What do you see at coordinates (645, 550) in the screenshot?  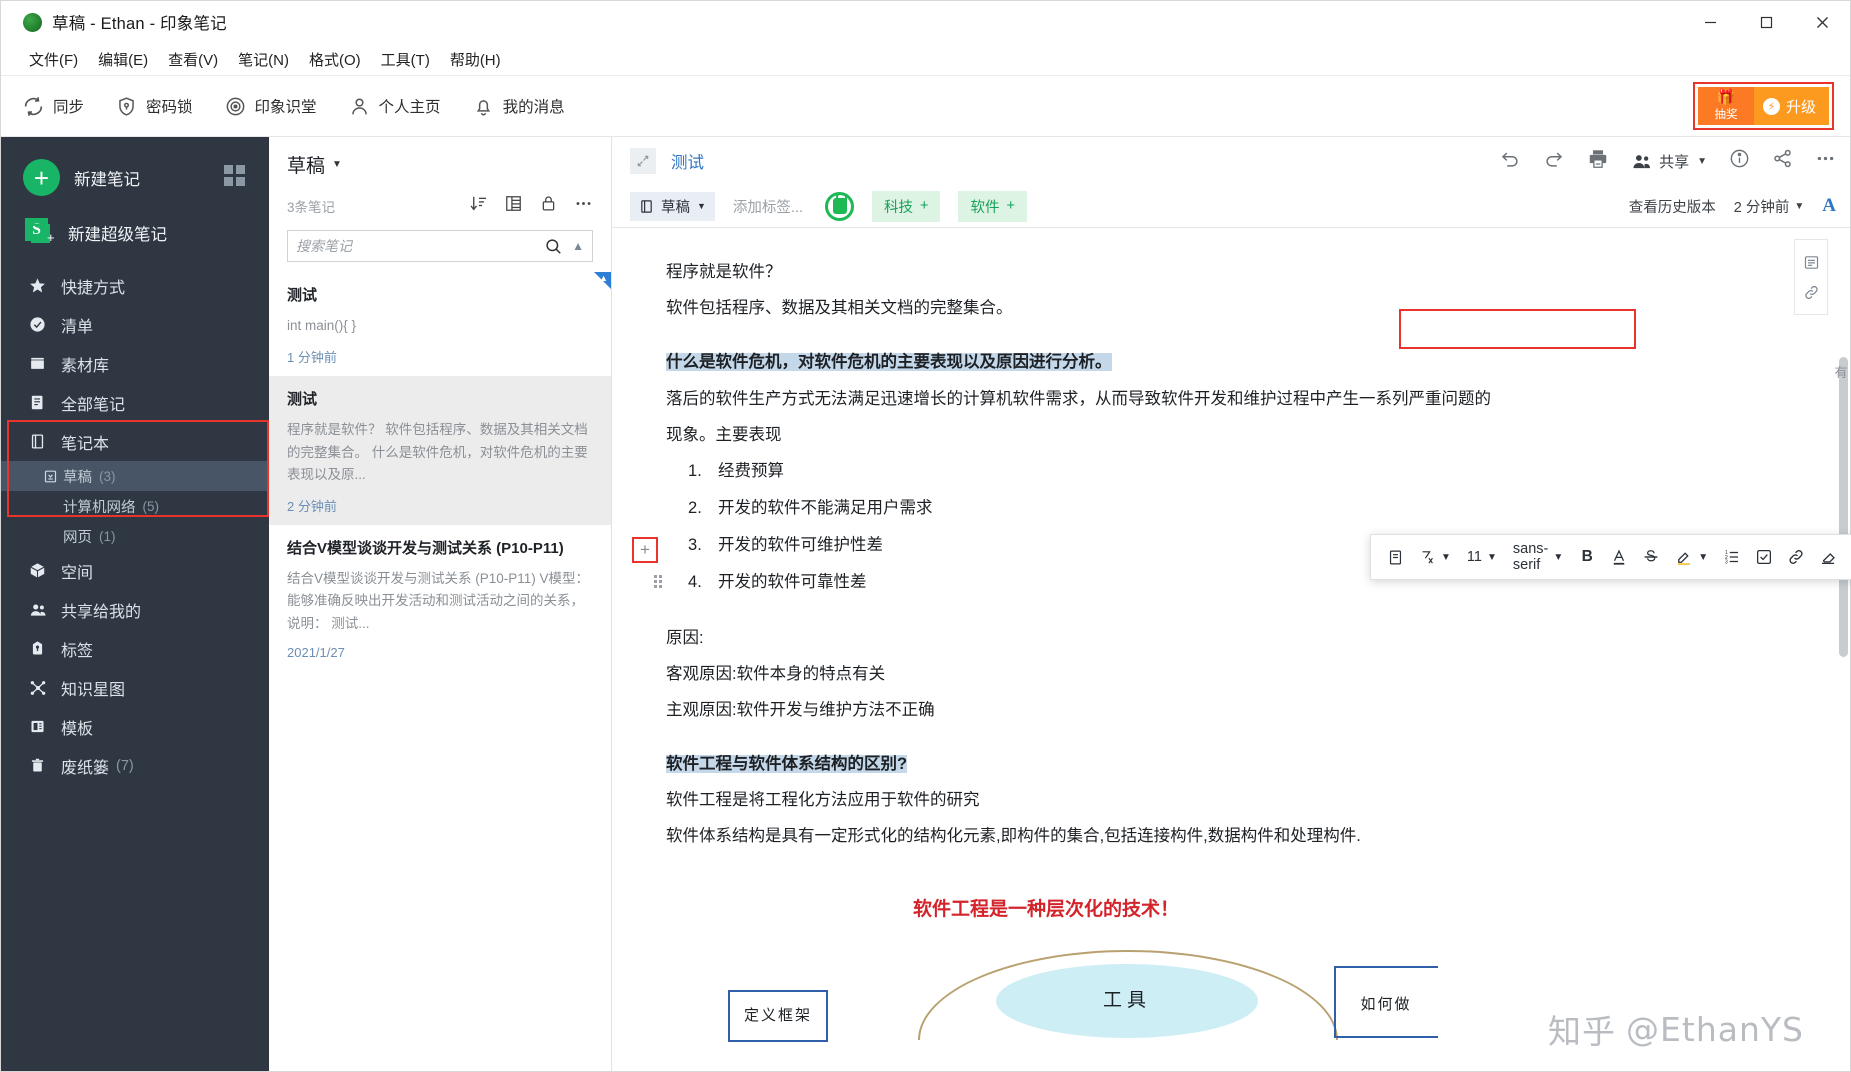 I see `insert-block-button: +` at bounding box center [645, 550].